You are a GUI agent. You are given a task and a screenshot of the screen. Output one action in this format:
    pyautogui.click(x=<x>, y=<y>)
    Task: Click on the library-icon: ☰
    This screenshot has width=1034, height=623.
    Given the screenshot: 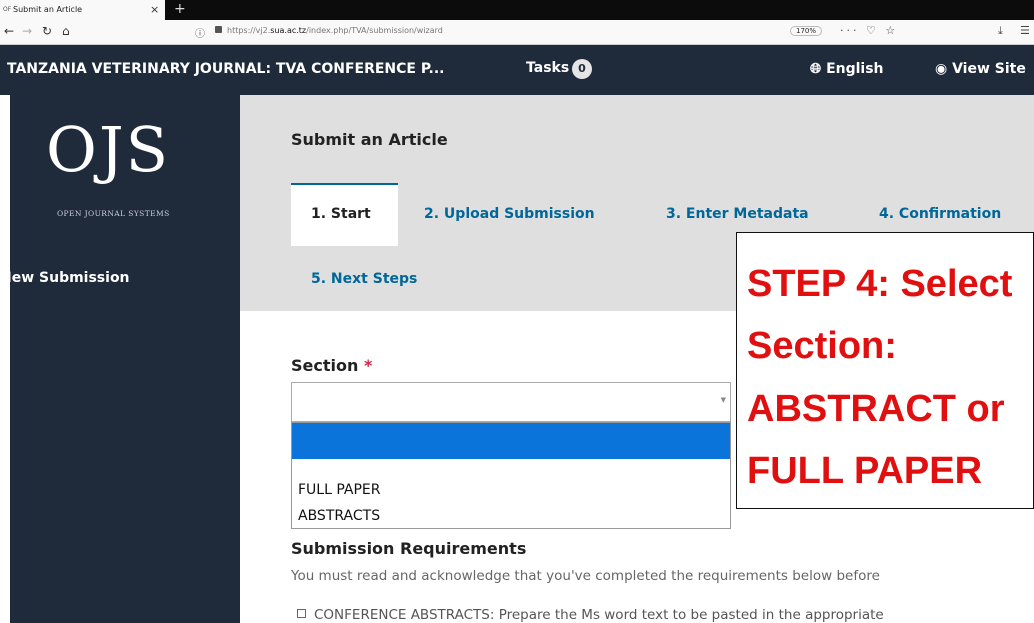 What is the action you would take?
    pyautogui.click(x=1025, y=30)
    